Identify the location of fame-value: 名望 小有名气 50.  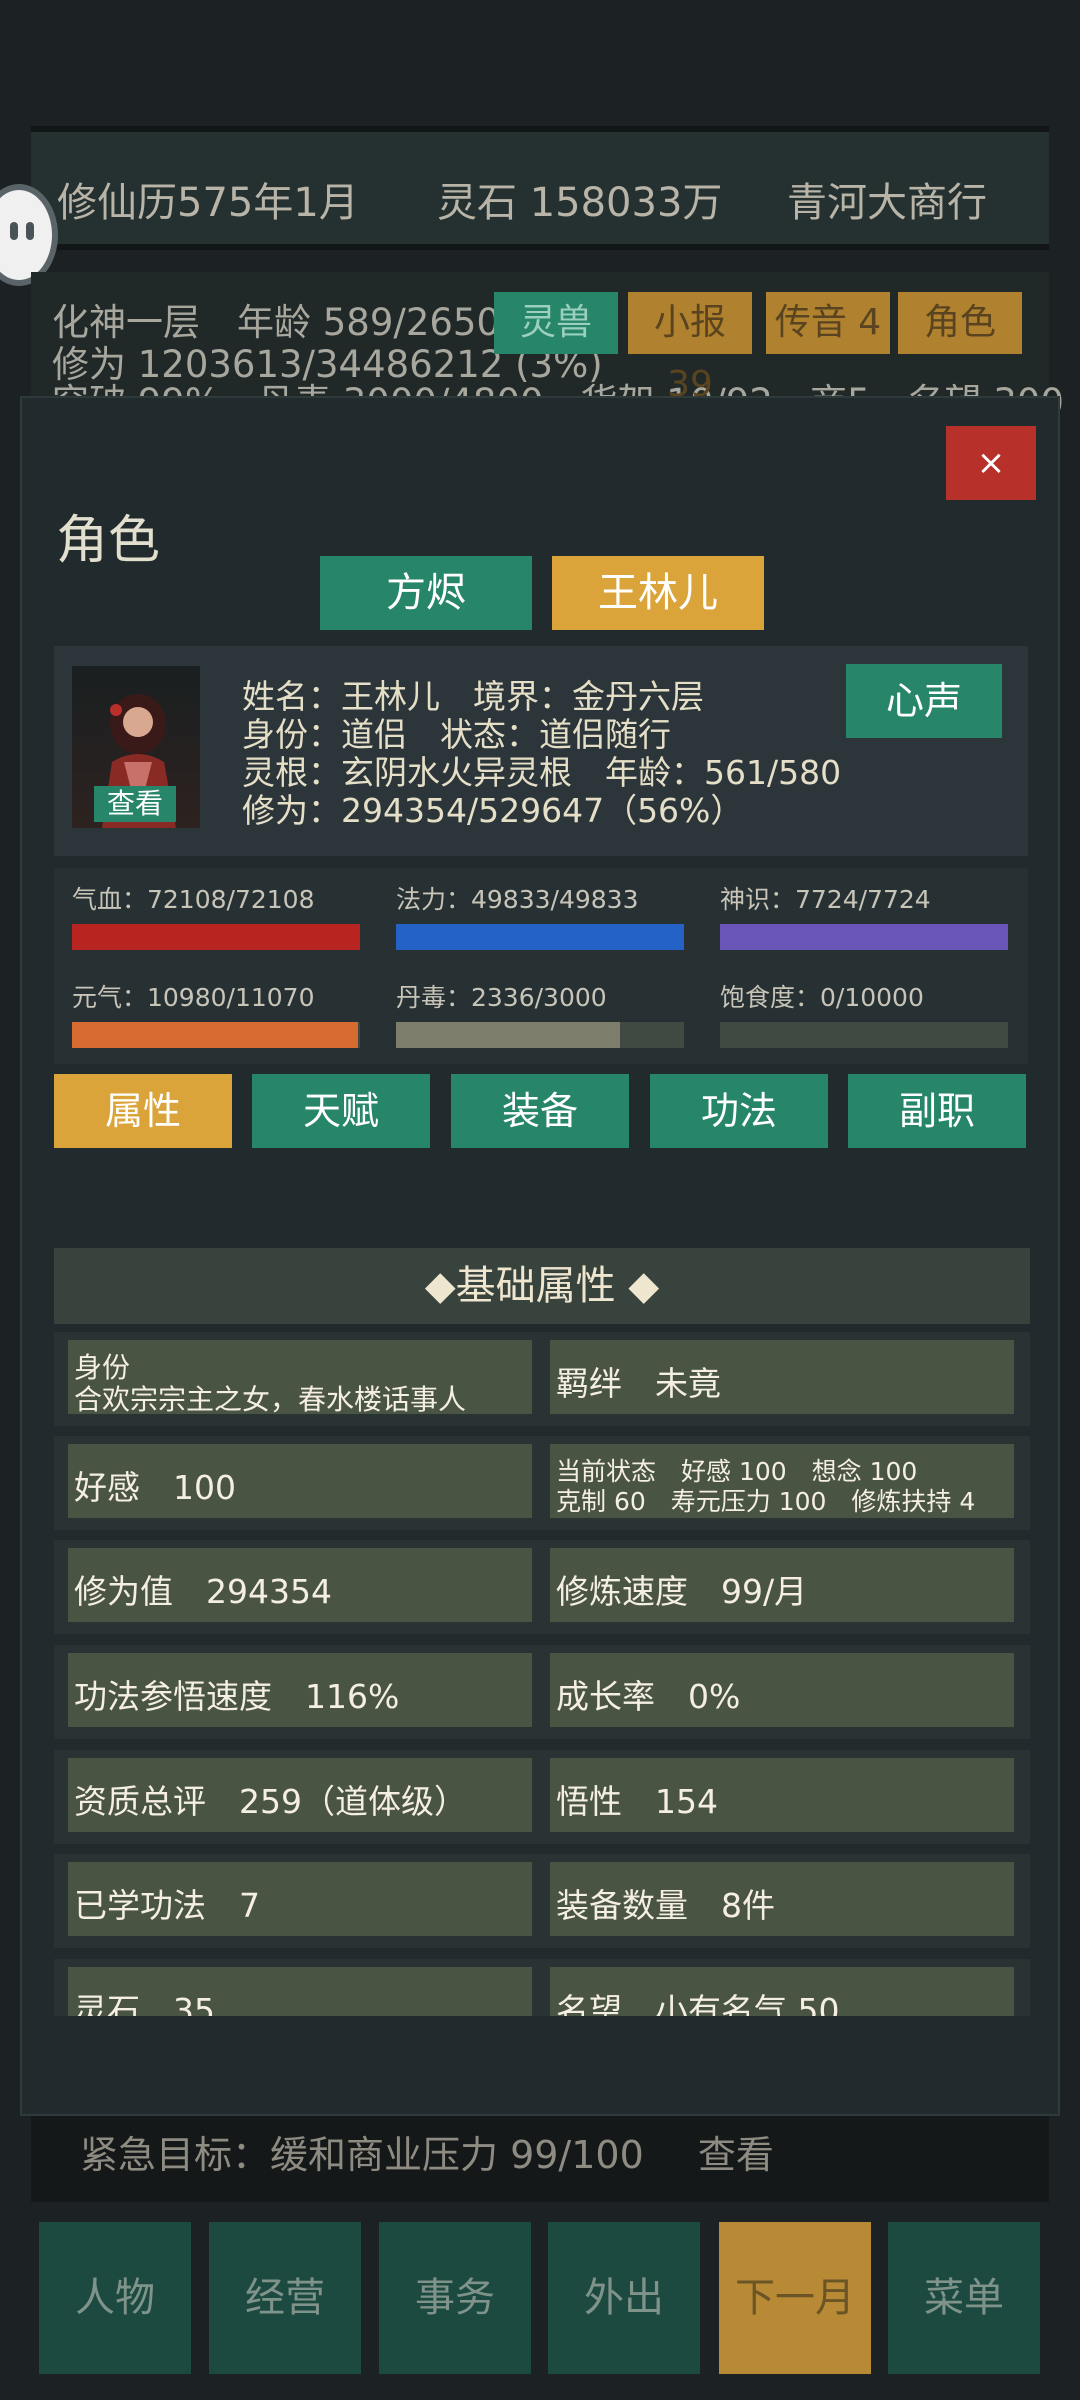
(698, 2003).